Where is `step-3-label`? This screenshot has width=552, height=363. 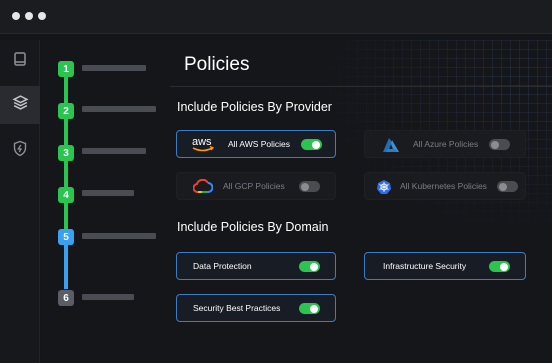
step-3-label is located at coordinates (114, 151).